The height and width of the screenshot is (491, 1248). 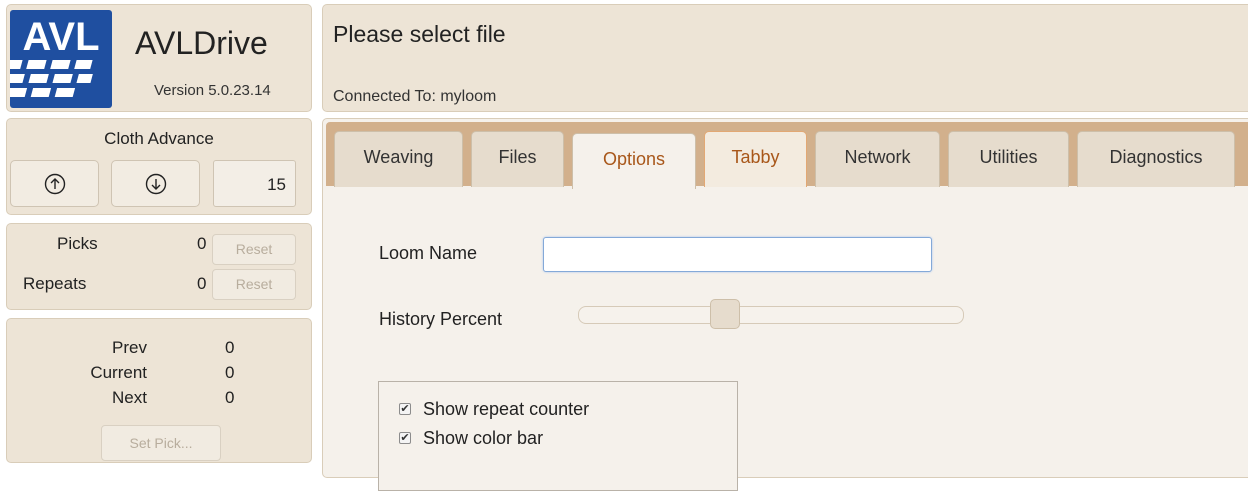 I want to click on advance-up-button, so click(x=54, y=183).